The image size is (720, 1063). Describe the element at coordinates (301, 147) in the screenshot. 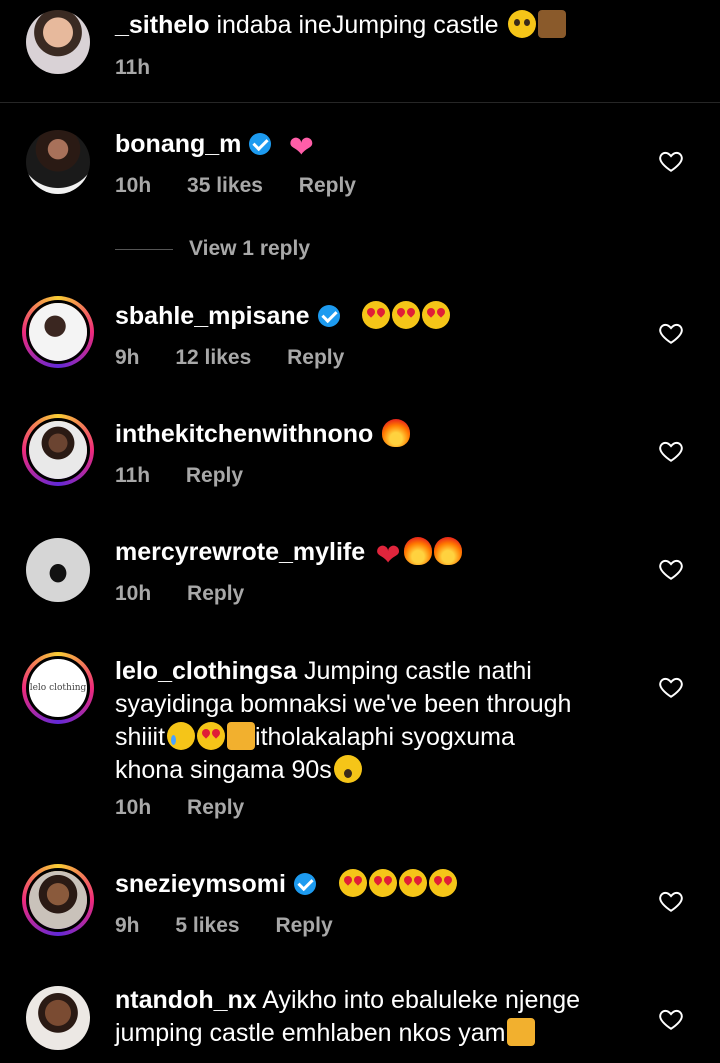

I see `sparkling-heart-icon: ❤` at that location.